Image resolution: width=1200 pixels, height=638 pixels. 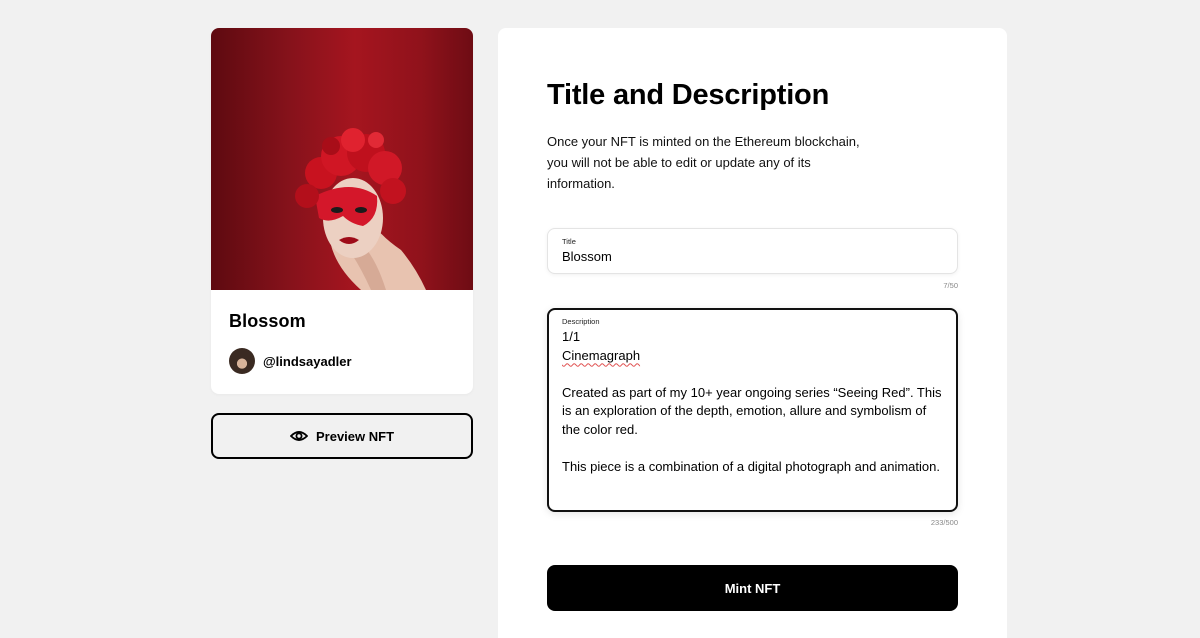 What do you see at coordinates (752, 356) in the screenshot?
I see `description-line: Cinemagraph` at bounding box center [752, 356].